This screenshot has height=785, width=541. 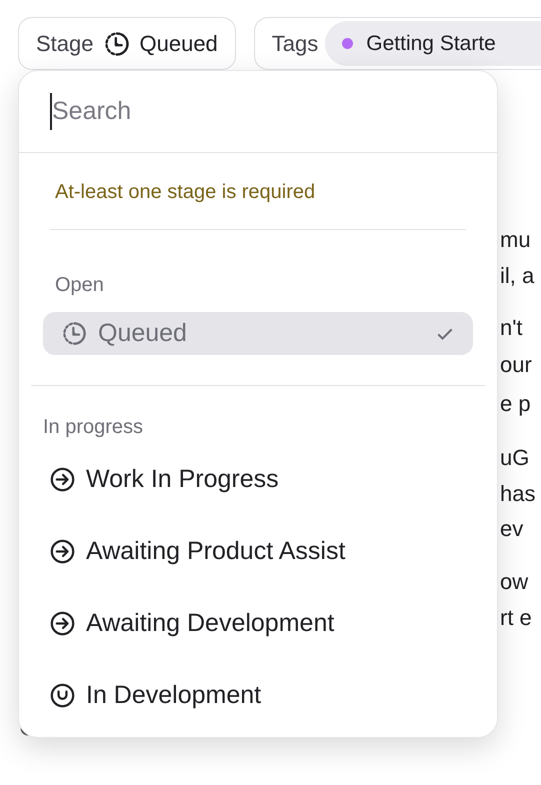 I want to click on group-header: Open, so click(x=79, y=285).